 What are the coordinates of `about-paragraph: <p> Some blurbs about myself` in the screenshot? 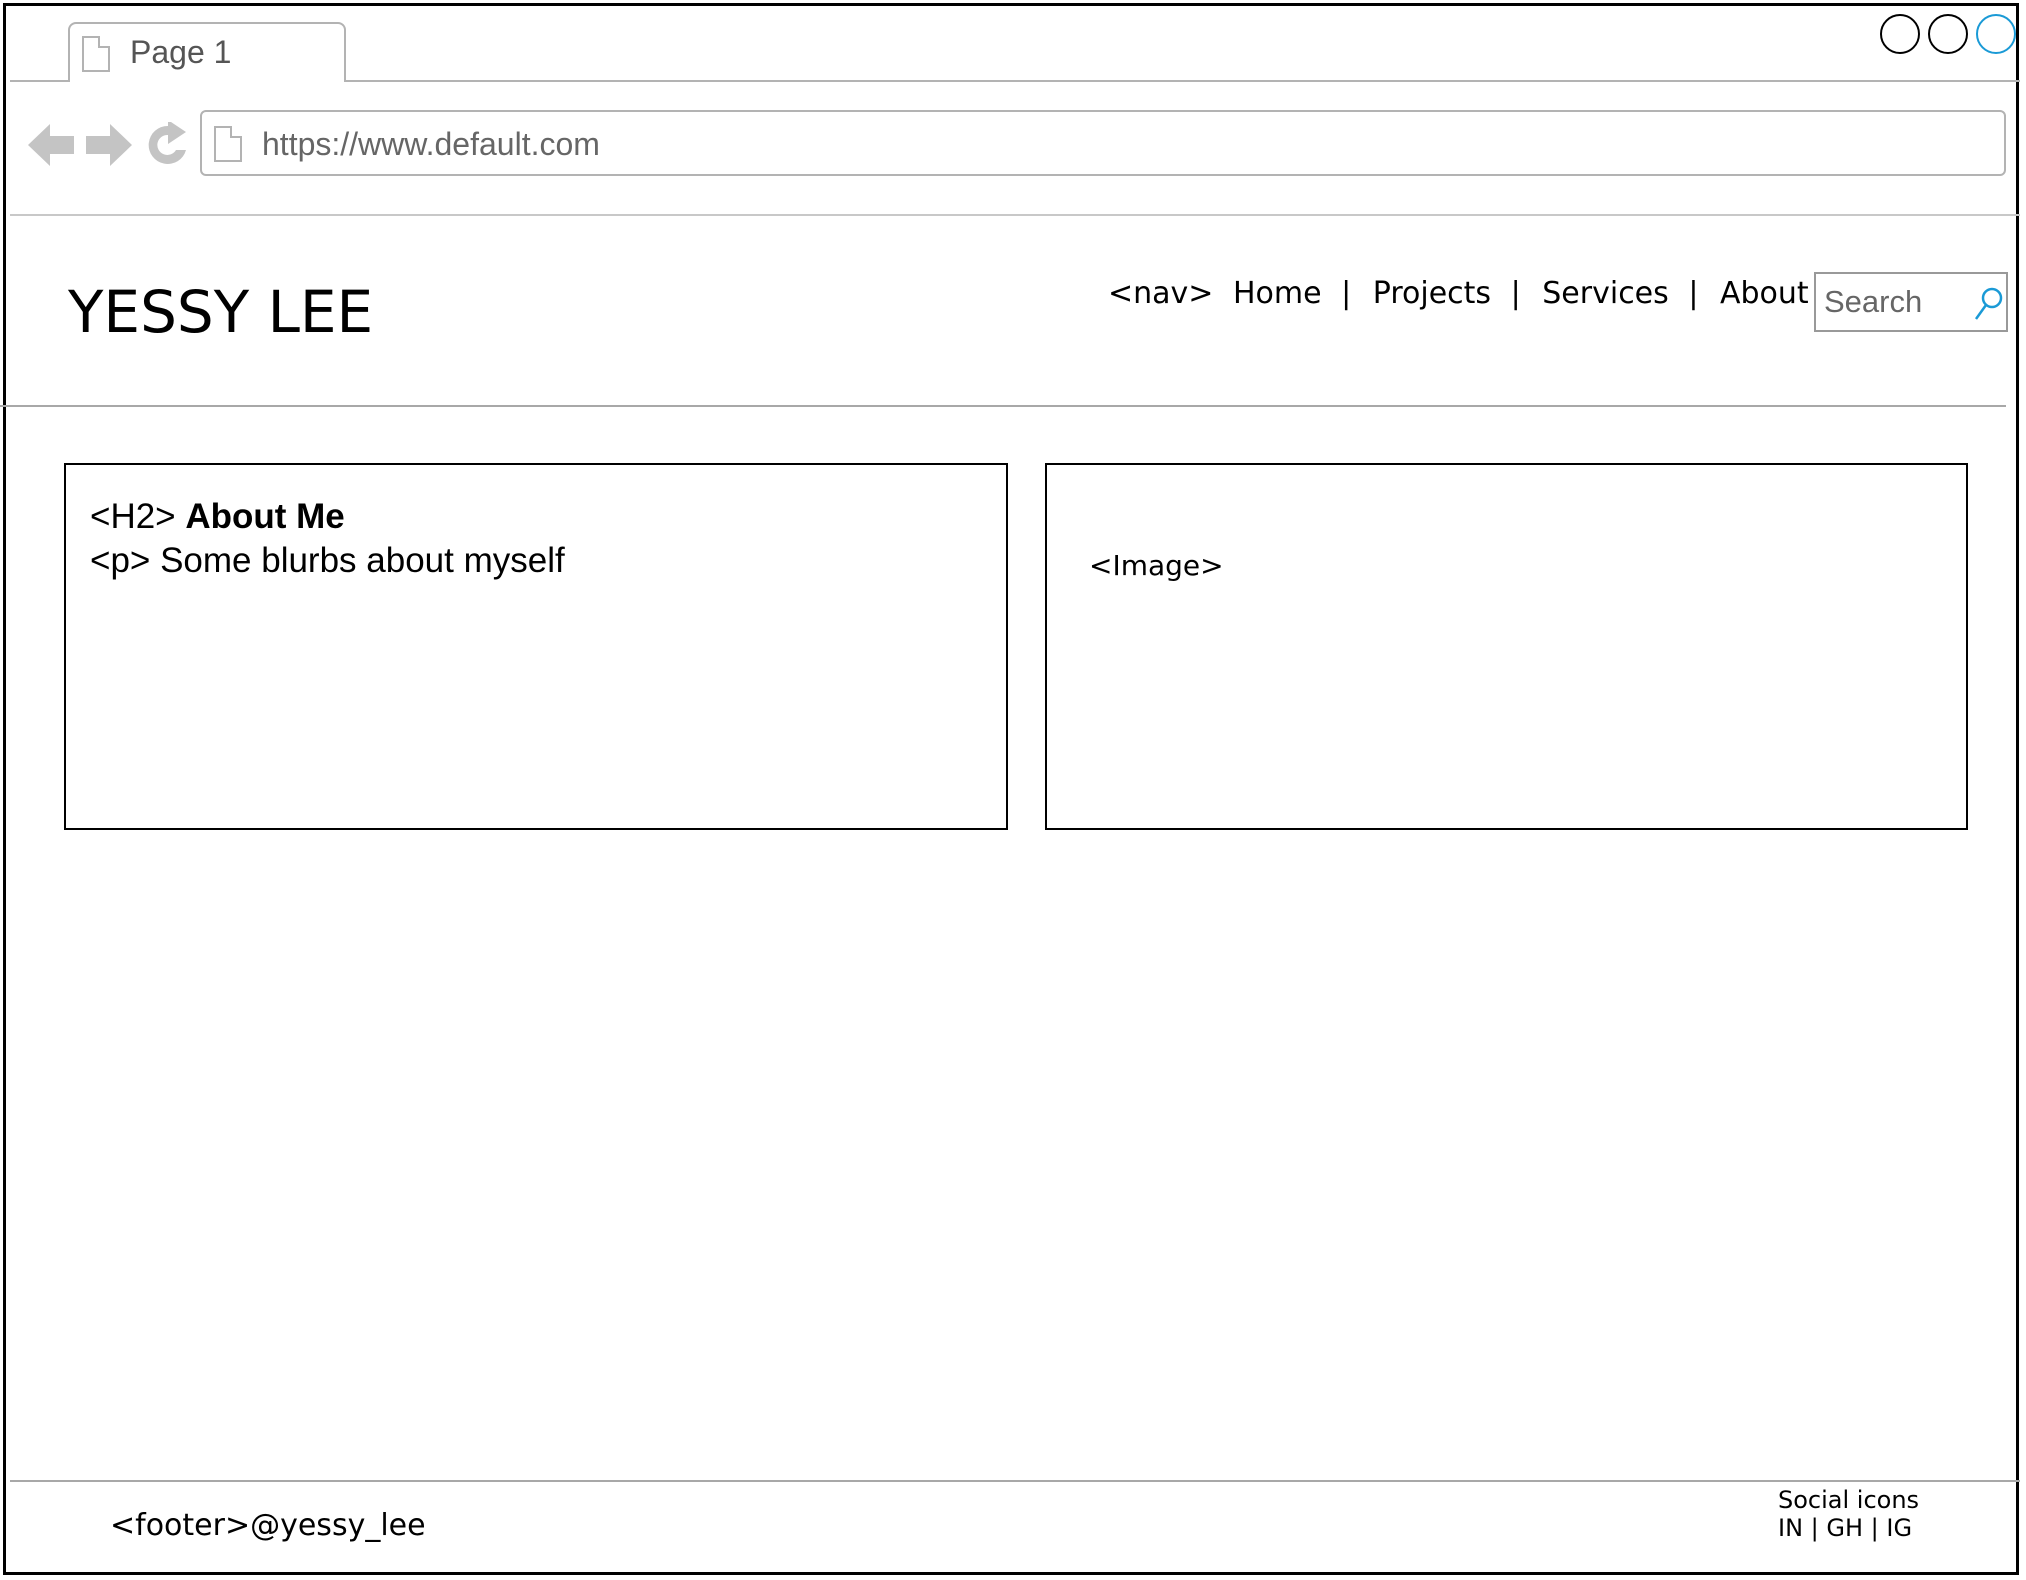 It's located at (327, 560).